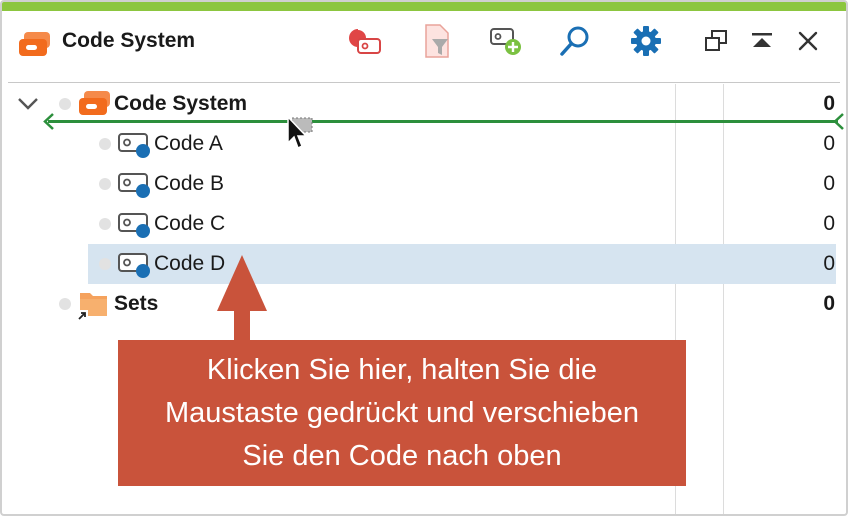 The height and width of the screenshot is (516, 848). Describe the element at coordinates (402, 370) in the screenshot. I see `callout-line: Klicken Sie hier, halten Sie die` at that location.